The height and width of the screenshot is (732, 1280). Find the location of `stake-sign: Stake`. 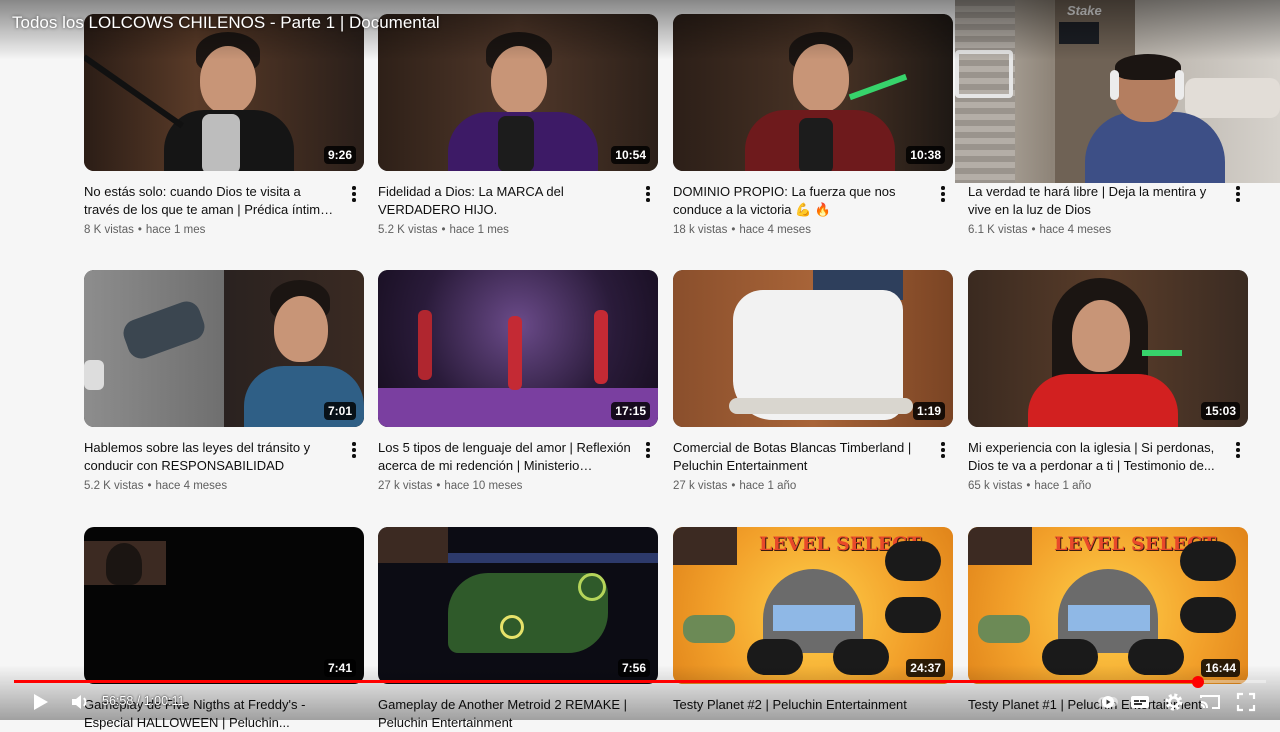

stake-sign: Stake is located at coordinates (1084, 10).